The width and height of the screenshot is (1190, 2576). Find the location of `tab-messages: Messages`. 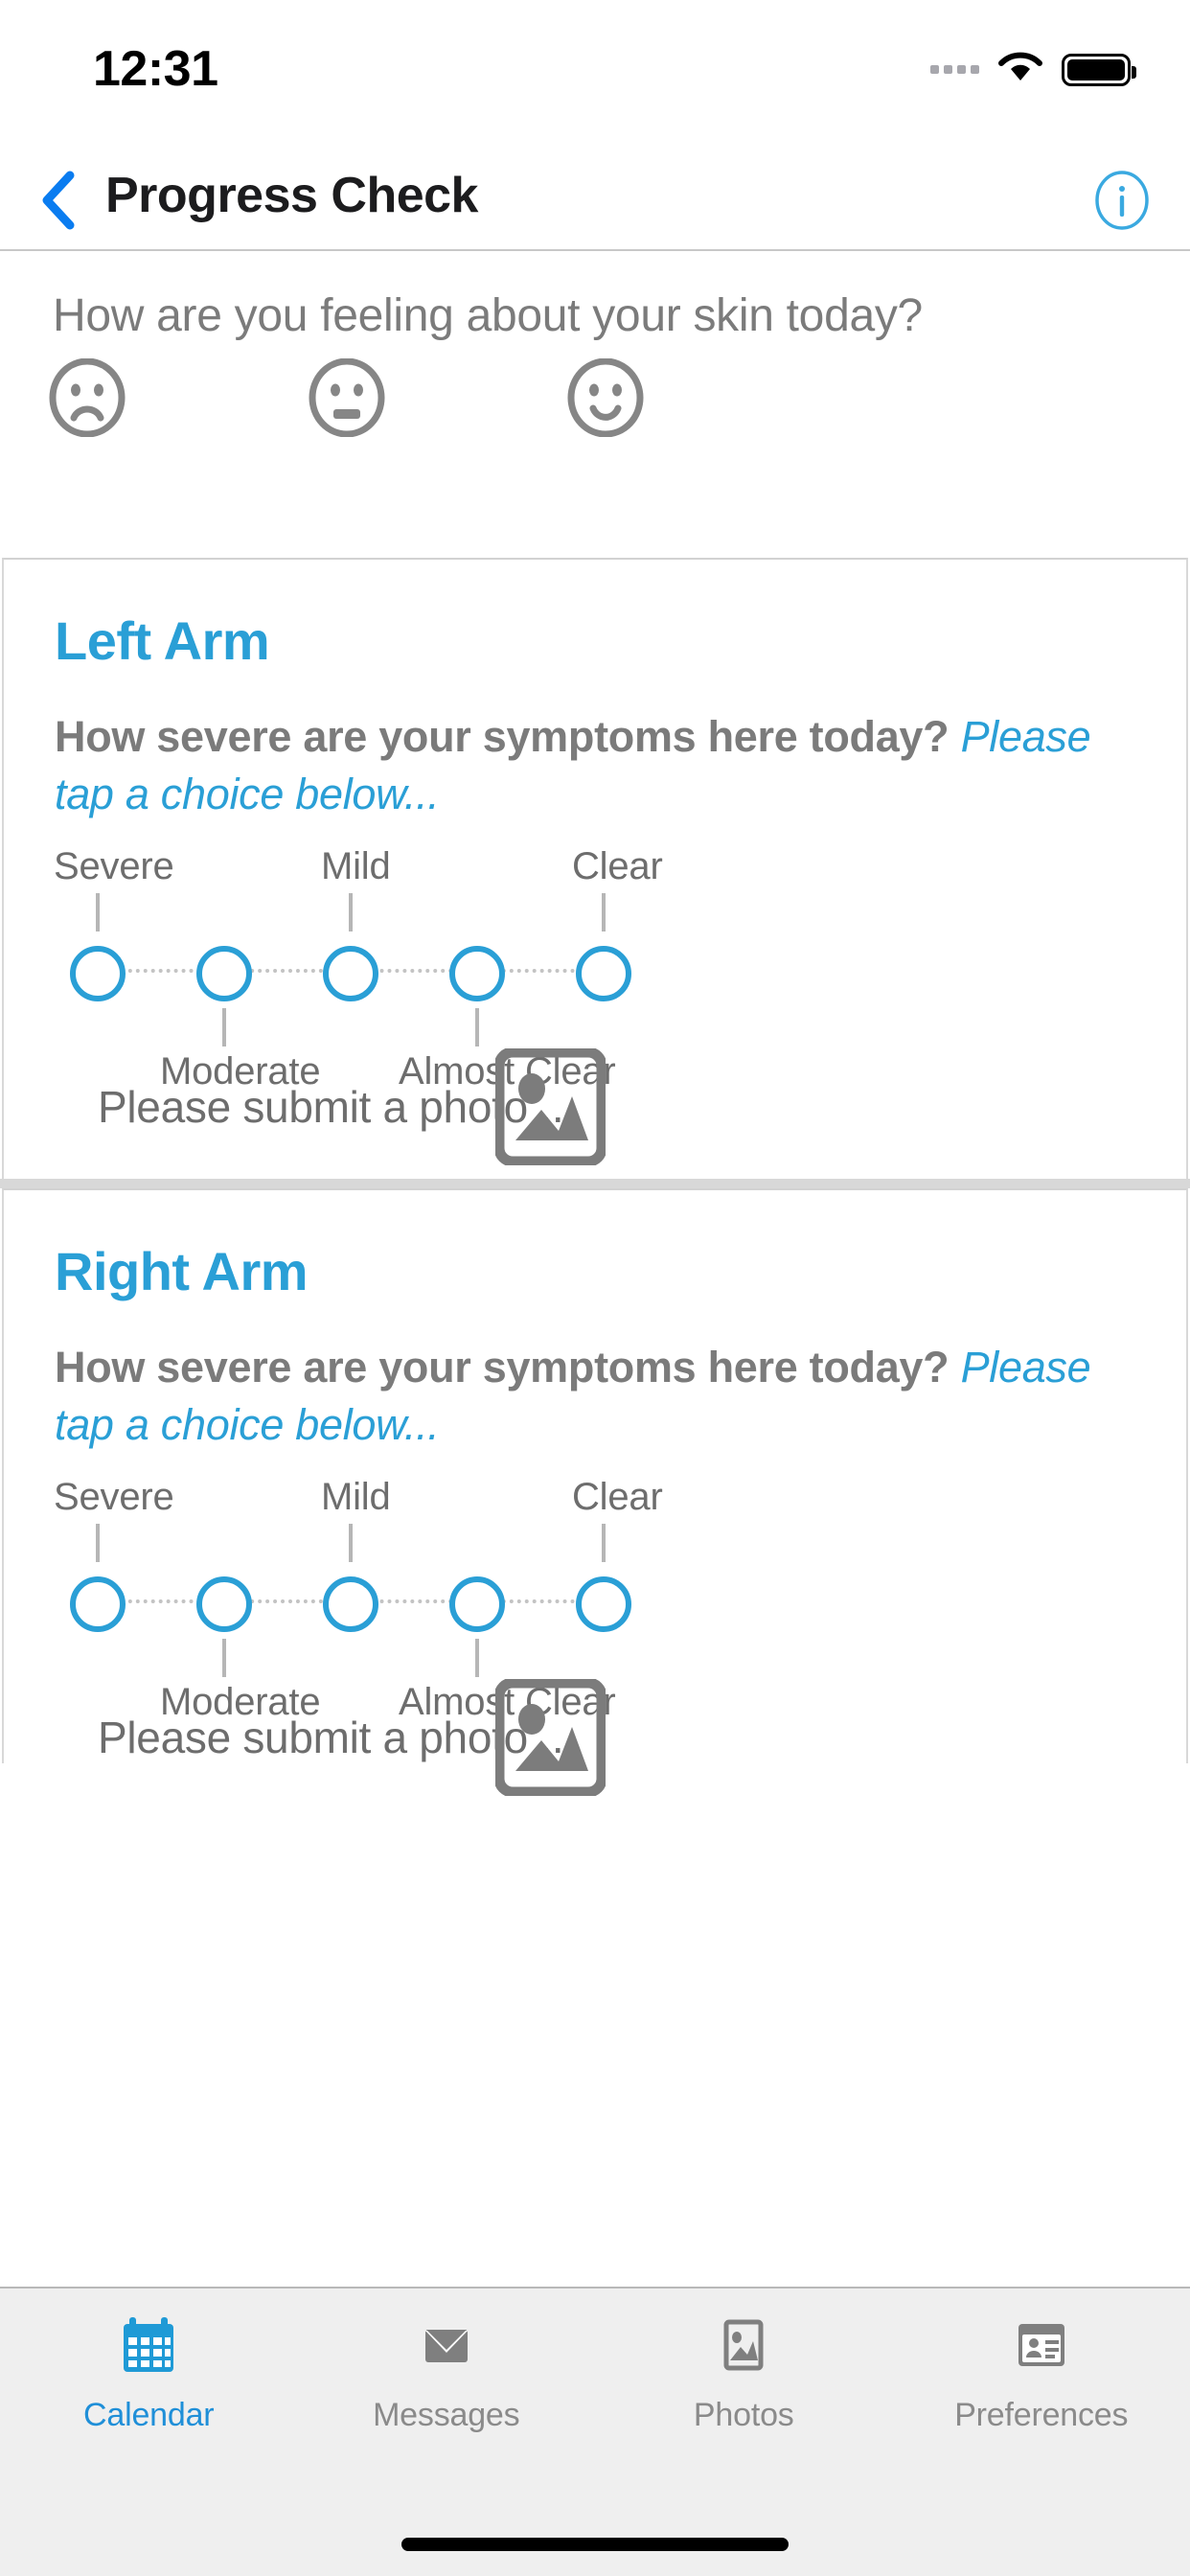

tab-messages: Messages is located at coordinates (447, 2432).